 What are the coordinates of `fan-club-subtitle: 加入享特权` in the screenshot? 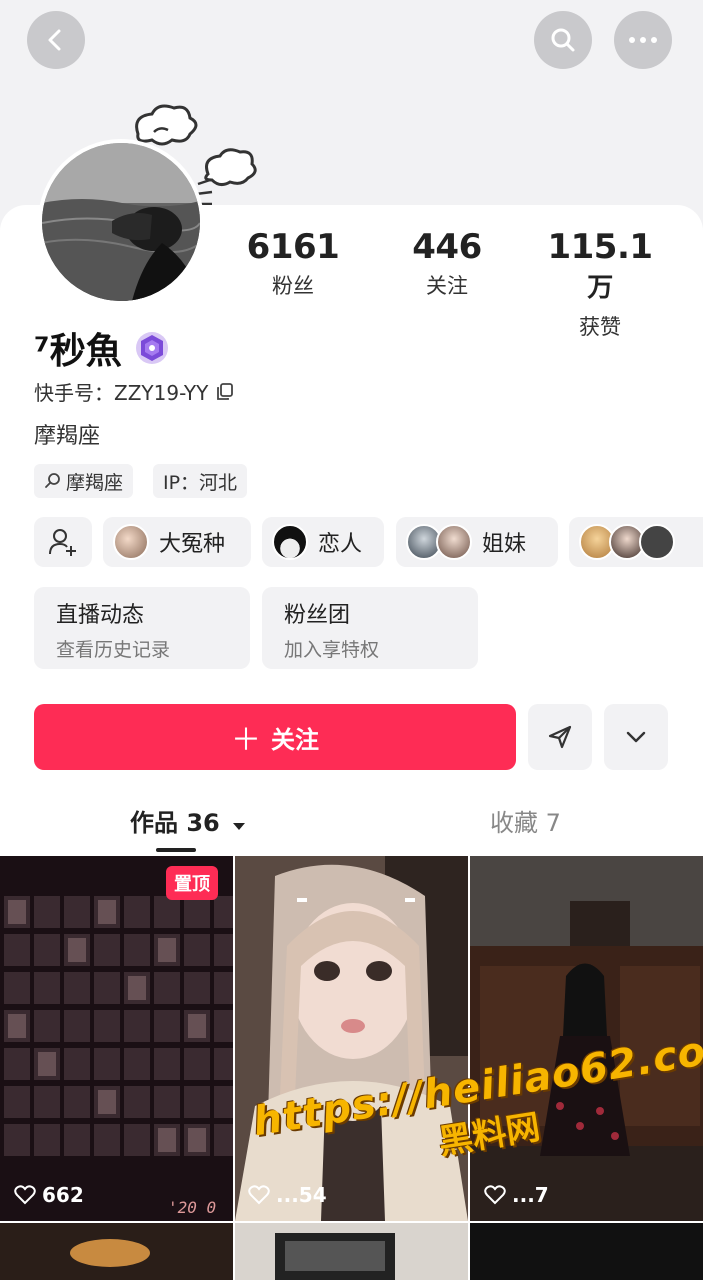 It's located at (332, 650).